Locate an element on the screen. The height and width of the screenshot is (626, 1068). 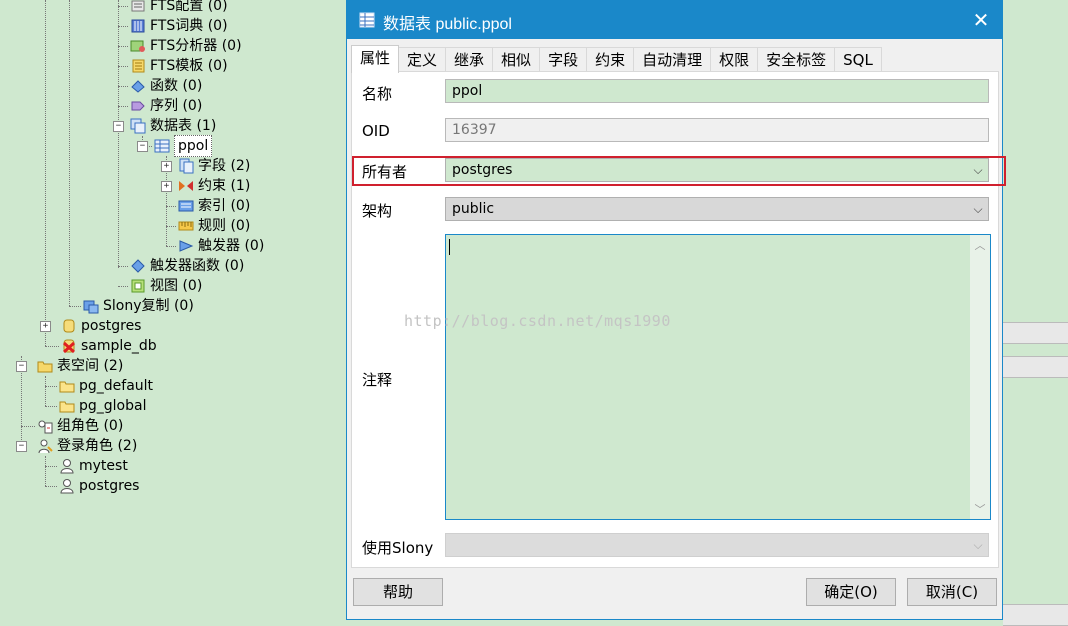
vertical-scrollbar: ︿ ﹀ is located at coordinates (980, 377).